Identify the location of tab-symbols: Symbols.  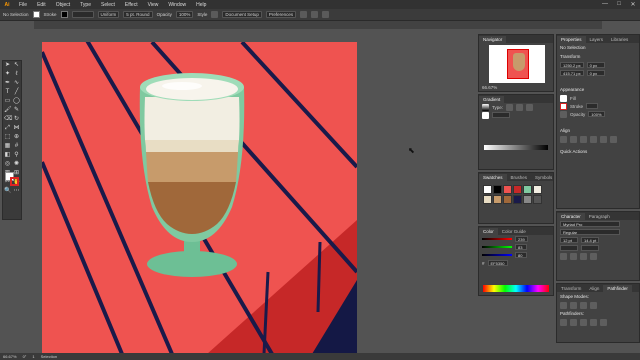
(543, 177).